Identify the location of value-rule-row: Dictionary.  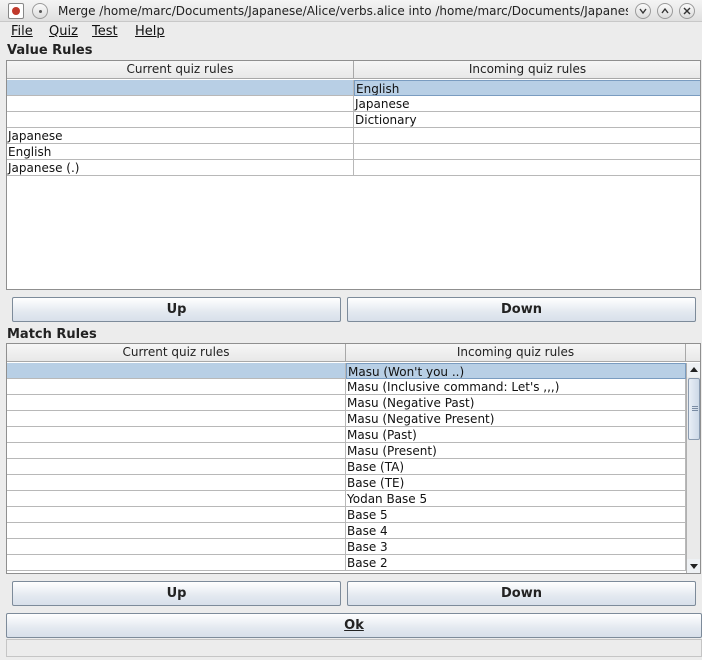
(353, 120).